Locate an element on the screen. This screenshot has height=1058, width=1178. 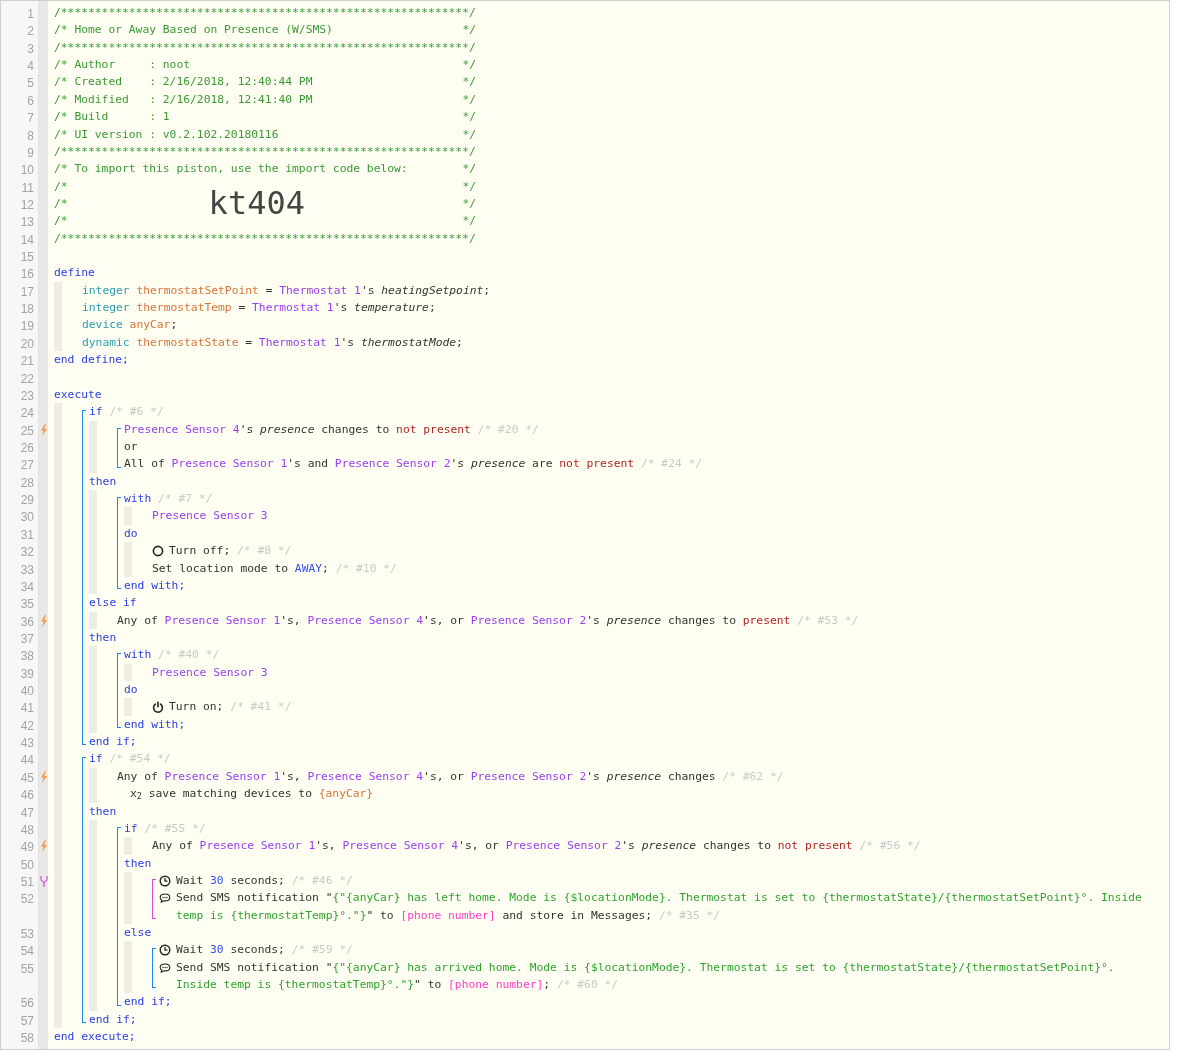
line-number: 50 is located at coordinates (27, 864).